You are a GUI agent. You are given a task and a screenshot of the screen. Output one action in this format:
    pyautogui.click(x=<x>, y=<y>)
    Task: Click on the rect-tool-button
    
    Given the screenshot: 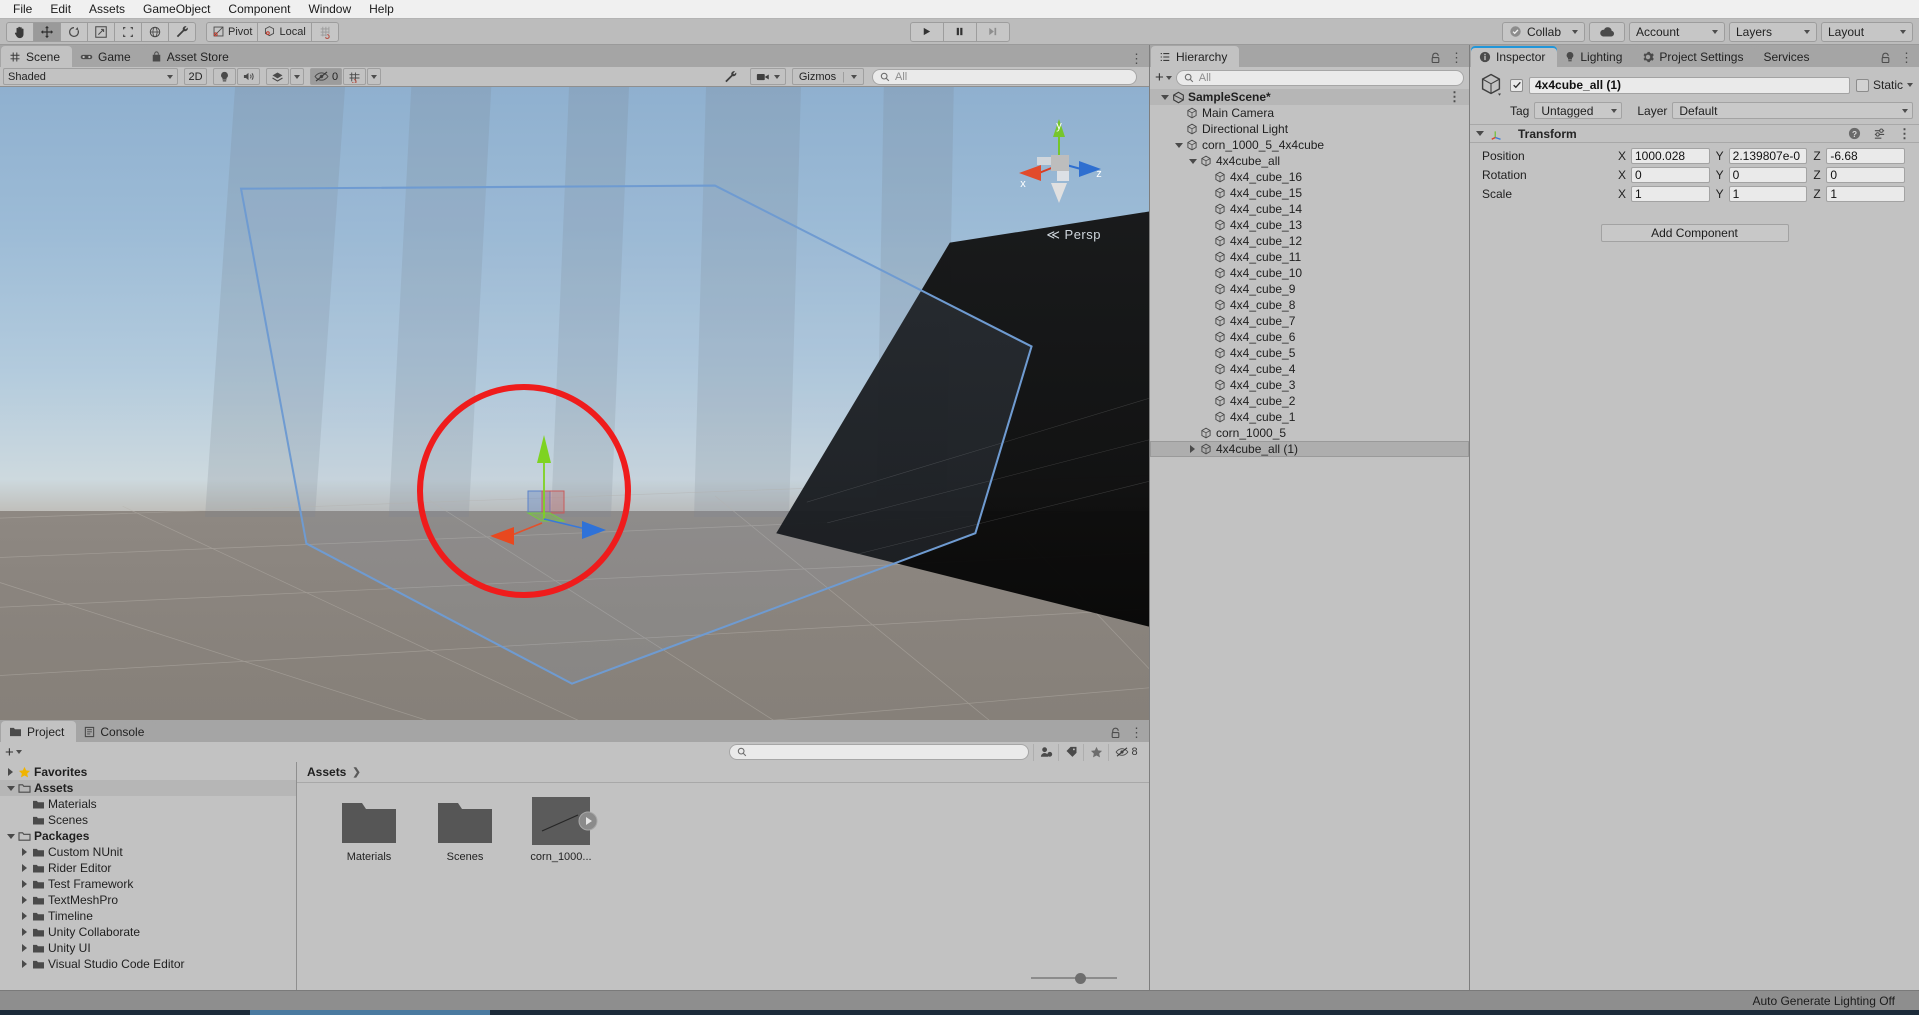 What is the action you would take?
    pyautogui.click(x=128, y=31)
    